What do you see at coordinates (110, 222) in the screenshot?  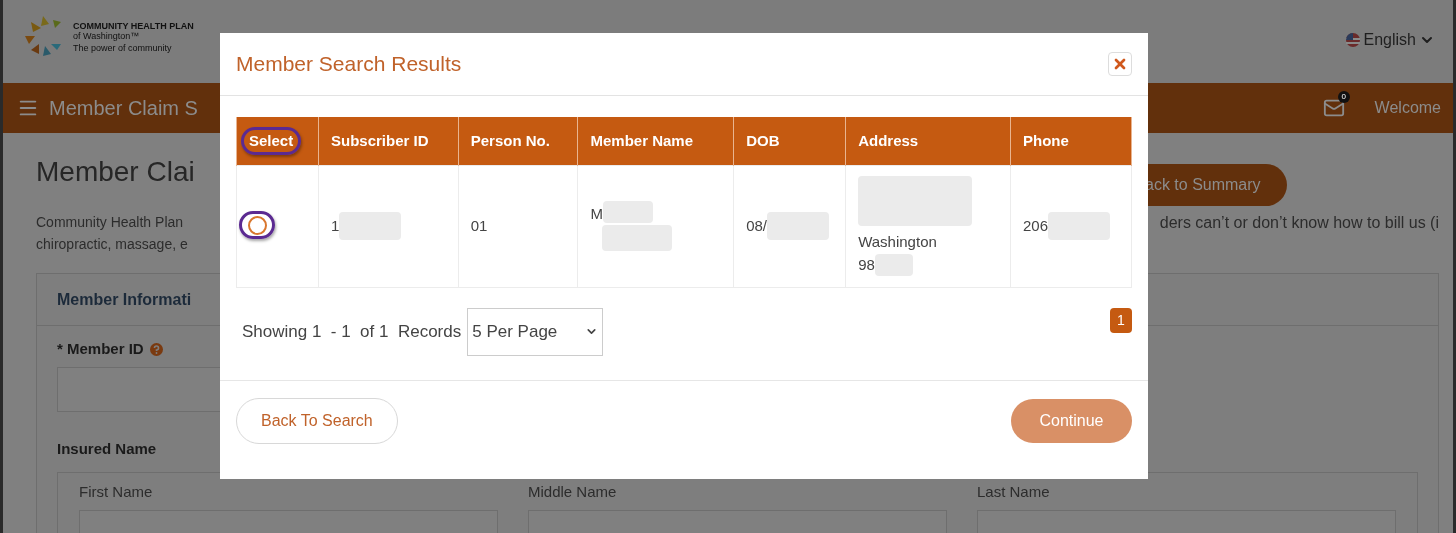 I see `intro-text: Community Health Plan` at bounding box center [110, 222].